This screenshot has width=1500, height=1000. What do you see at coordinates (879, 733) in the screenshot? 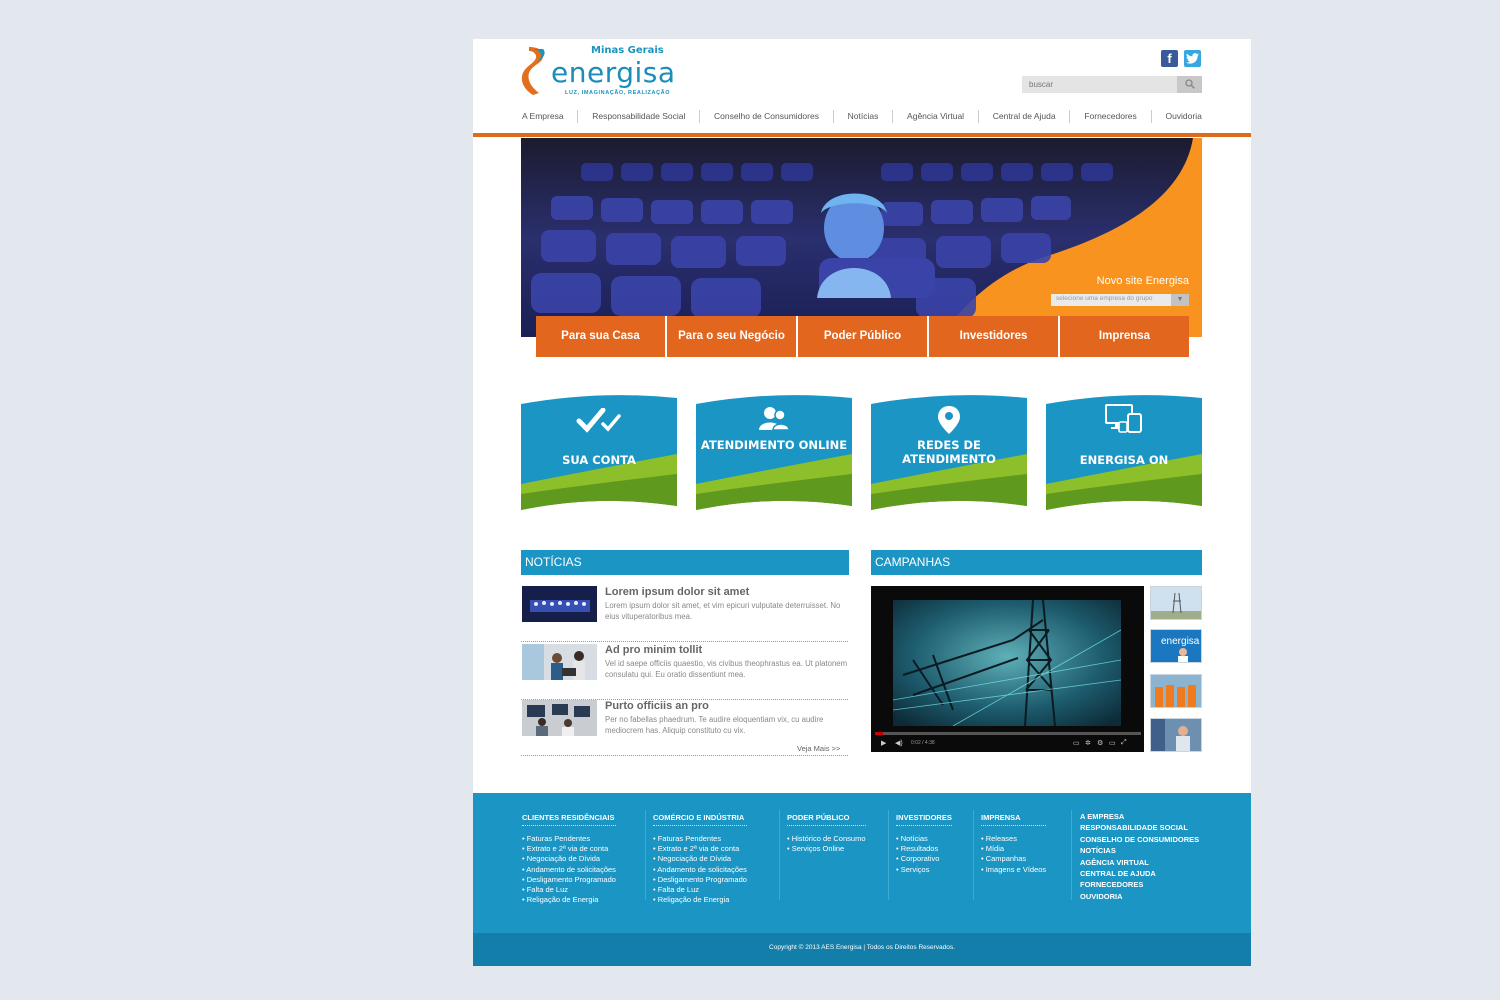
I see `video-progress` at bounding box center [879, 733].